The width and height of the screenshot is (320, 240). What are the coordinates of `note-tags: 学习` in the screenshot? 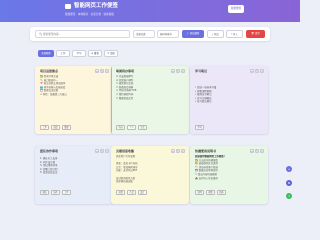 It's located at (200, 127).